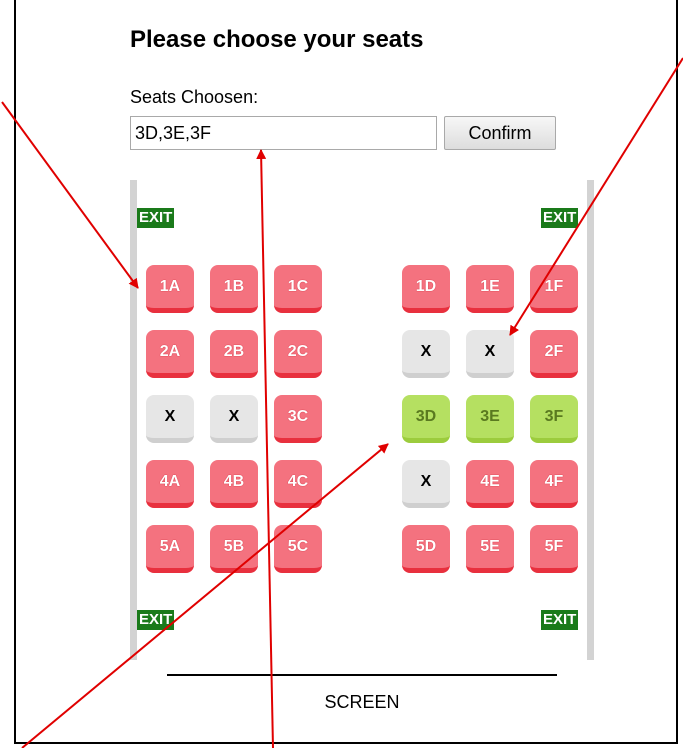 This screenshot has height=748, width=683. I want to click on seat-3d: 3D, so click(426, 419).